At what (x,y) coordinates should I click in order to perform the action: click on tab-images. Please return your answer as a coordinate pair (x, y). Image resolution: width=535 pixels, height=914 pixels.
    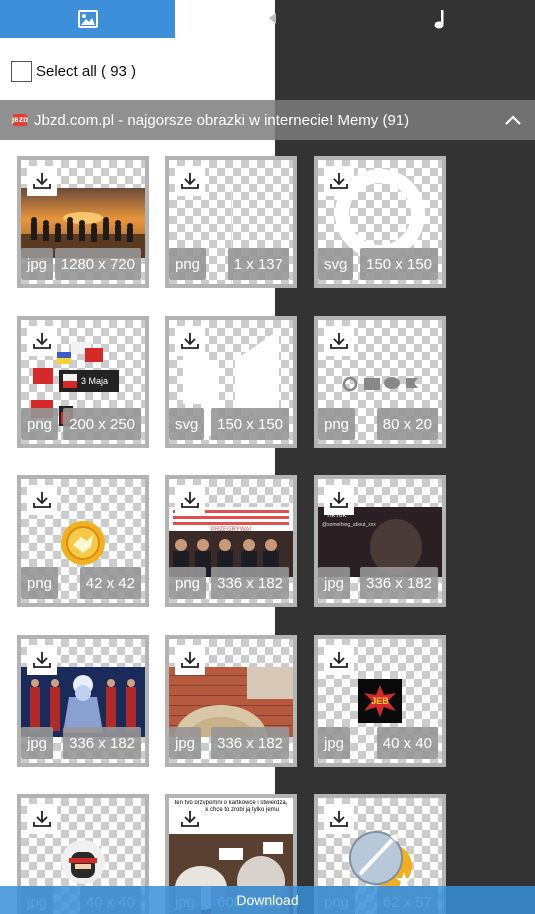
    Looking at the image, I should click on (87, 19).